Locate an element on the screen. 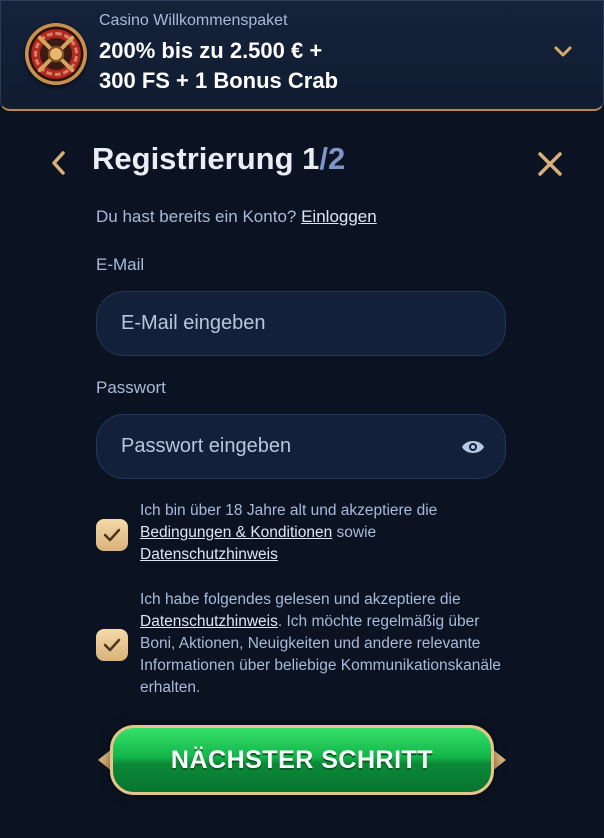 The height and width of the screenshot is (838, 604). email-field-wrapper is located at coordinates (301, 323).